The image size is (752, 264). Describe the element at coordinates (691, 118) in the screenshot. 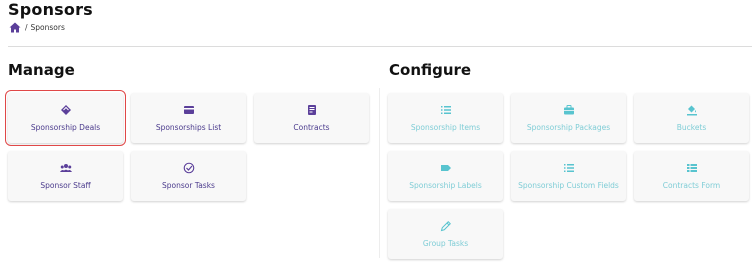

I see `buckets-card: Buckets` at that location.